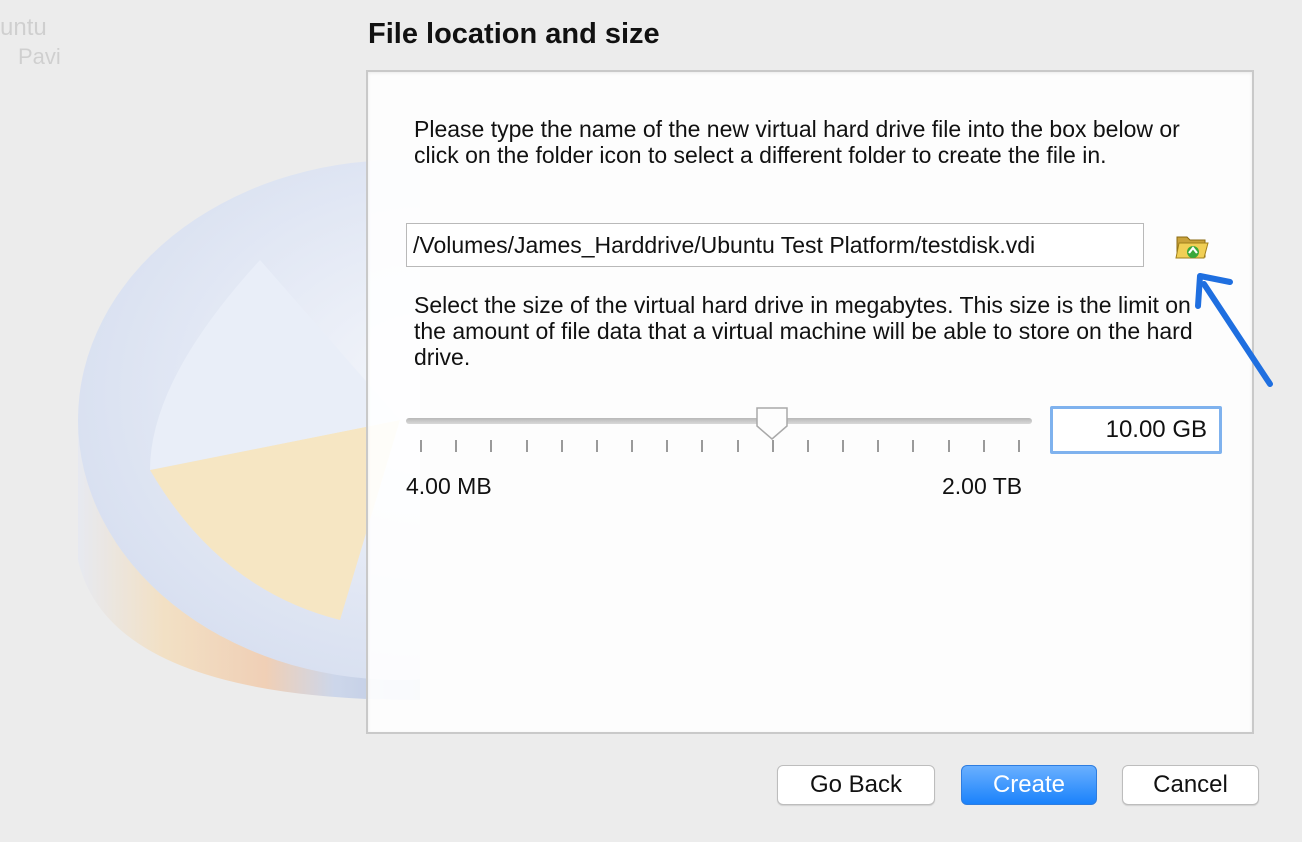 Image resolution: width=1302 pixels, height=842 pixels. I want to click on background-ghost-text: Pavi, so click(39, 56).